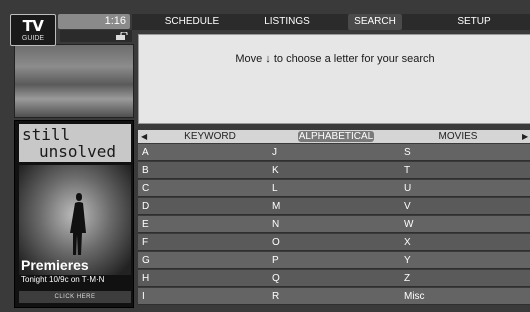 This screenshot has height=312, width=530. I want to click on ad-headline: still unsolved, so click(75, 143).